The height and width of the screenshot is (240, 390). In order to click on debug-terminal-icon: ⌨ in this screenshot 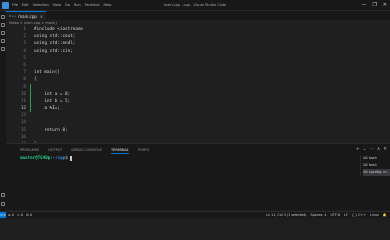, I will do `click(365, 172)`.